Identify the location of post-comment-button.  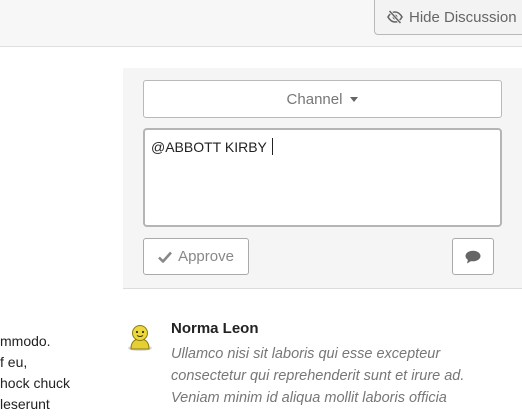
(473, 256).